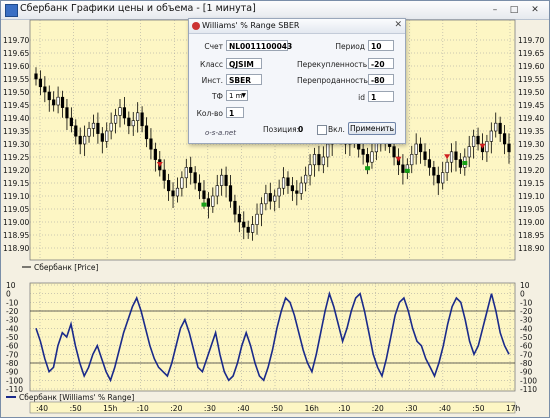 Image resolution: width=550 pixels, height=418 pixels. What do you see at coordinates (344, 408) in the screenshot?
I see `x-tick-label: :10` at bounding box center [344, 408].